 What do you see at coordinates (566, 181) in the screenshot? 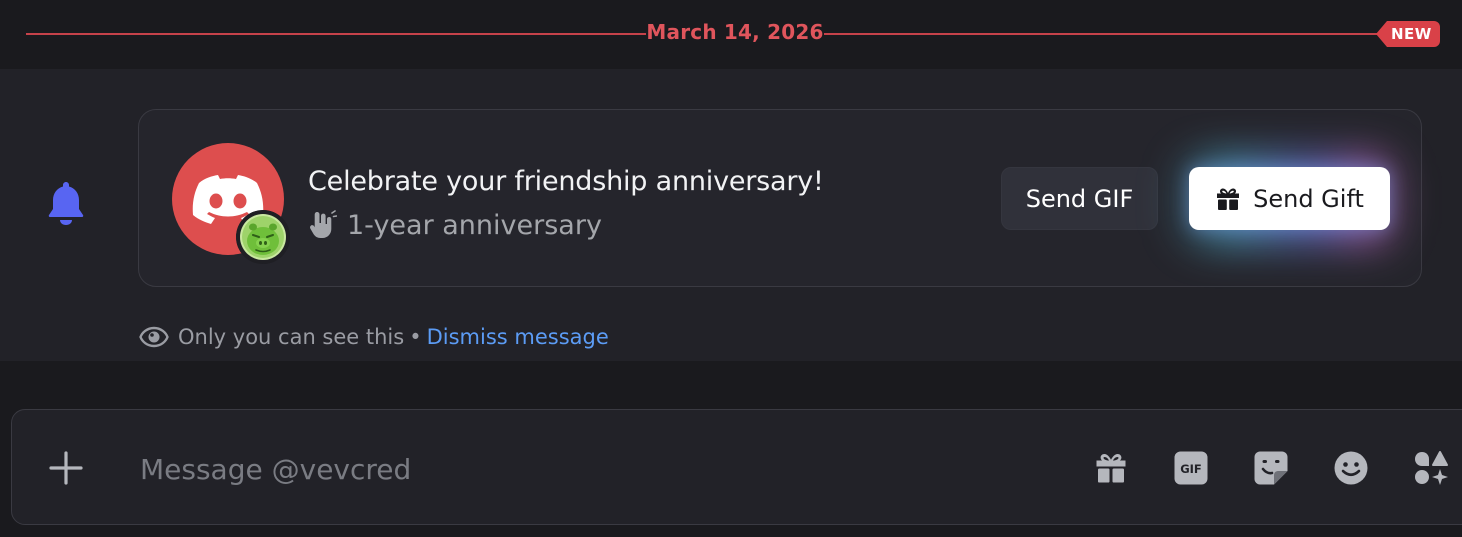
I see `card-title: Celebrate your friendship anniversary!` at bounding box center [566, 181].